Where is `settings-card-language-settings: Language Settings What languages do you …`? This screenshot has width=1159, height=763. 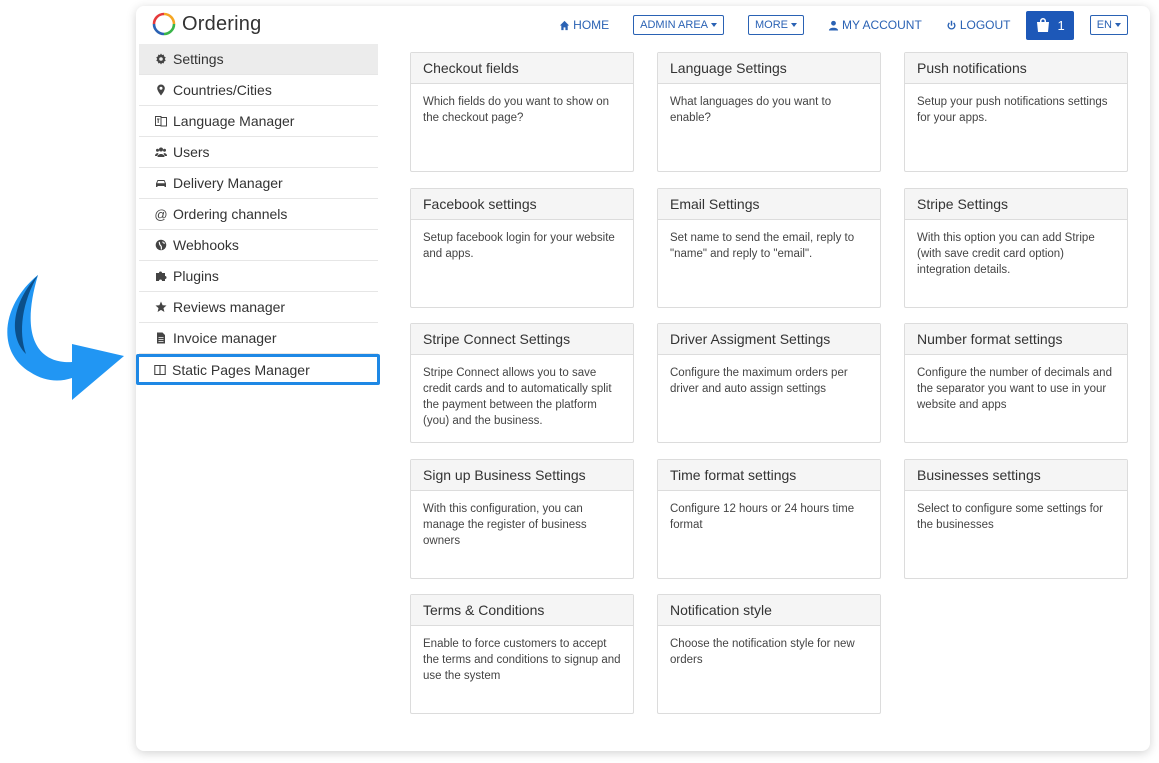 settings-card-language-settings: Language Settings What languages do you … is located at coordinates (769, 112).